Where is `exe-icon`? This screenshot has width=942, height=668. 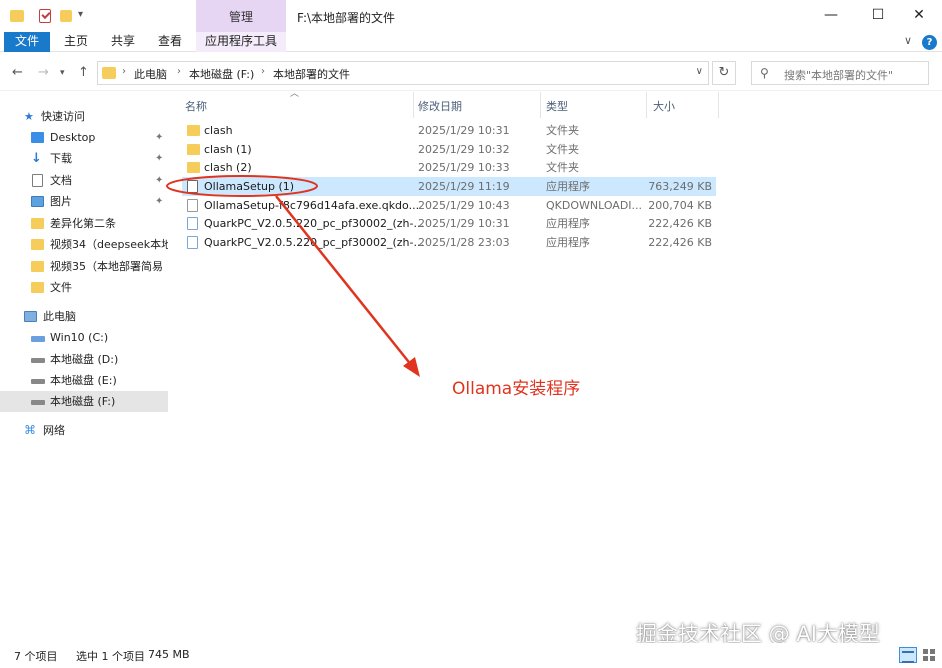 exe-icon is located at coordinates (192, 186).